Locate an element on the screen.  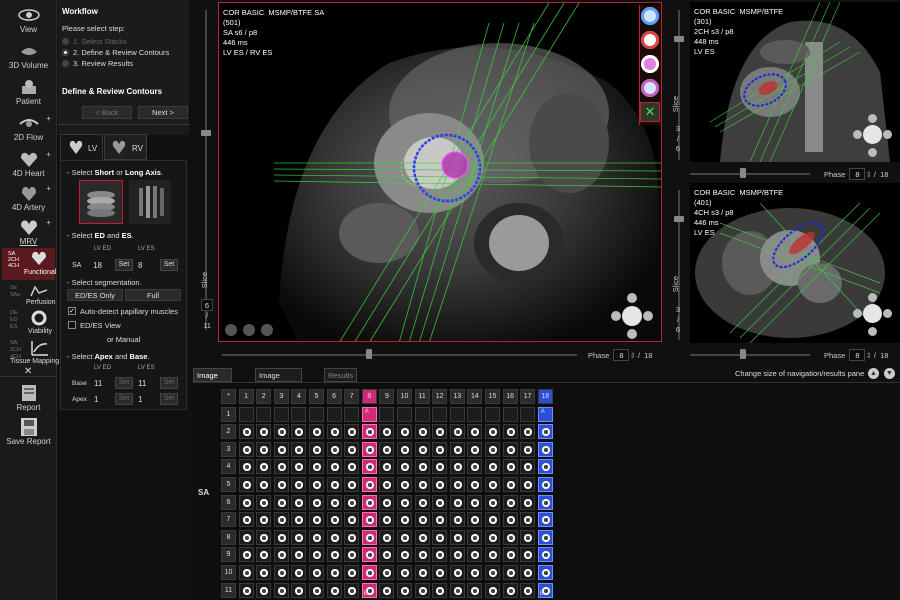
set-sa-ed-button: Set is located at coordinates (124, 265).